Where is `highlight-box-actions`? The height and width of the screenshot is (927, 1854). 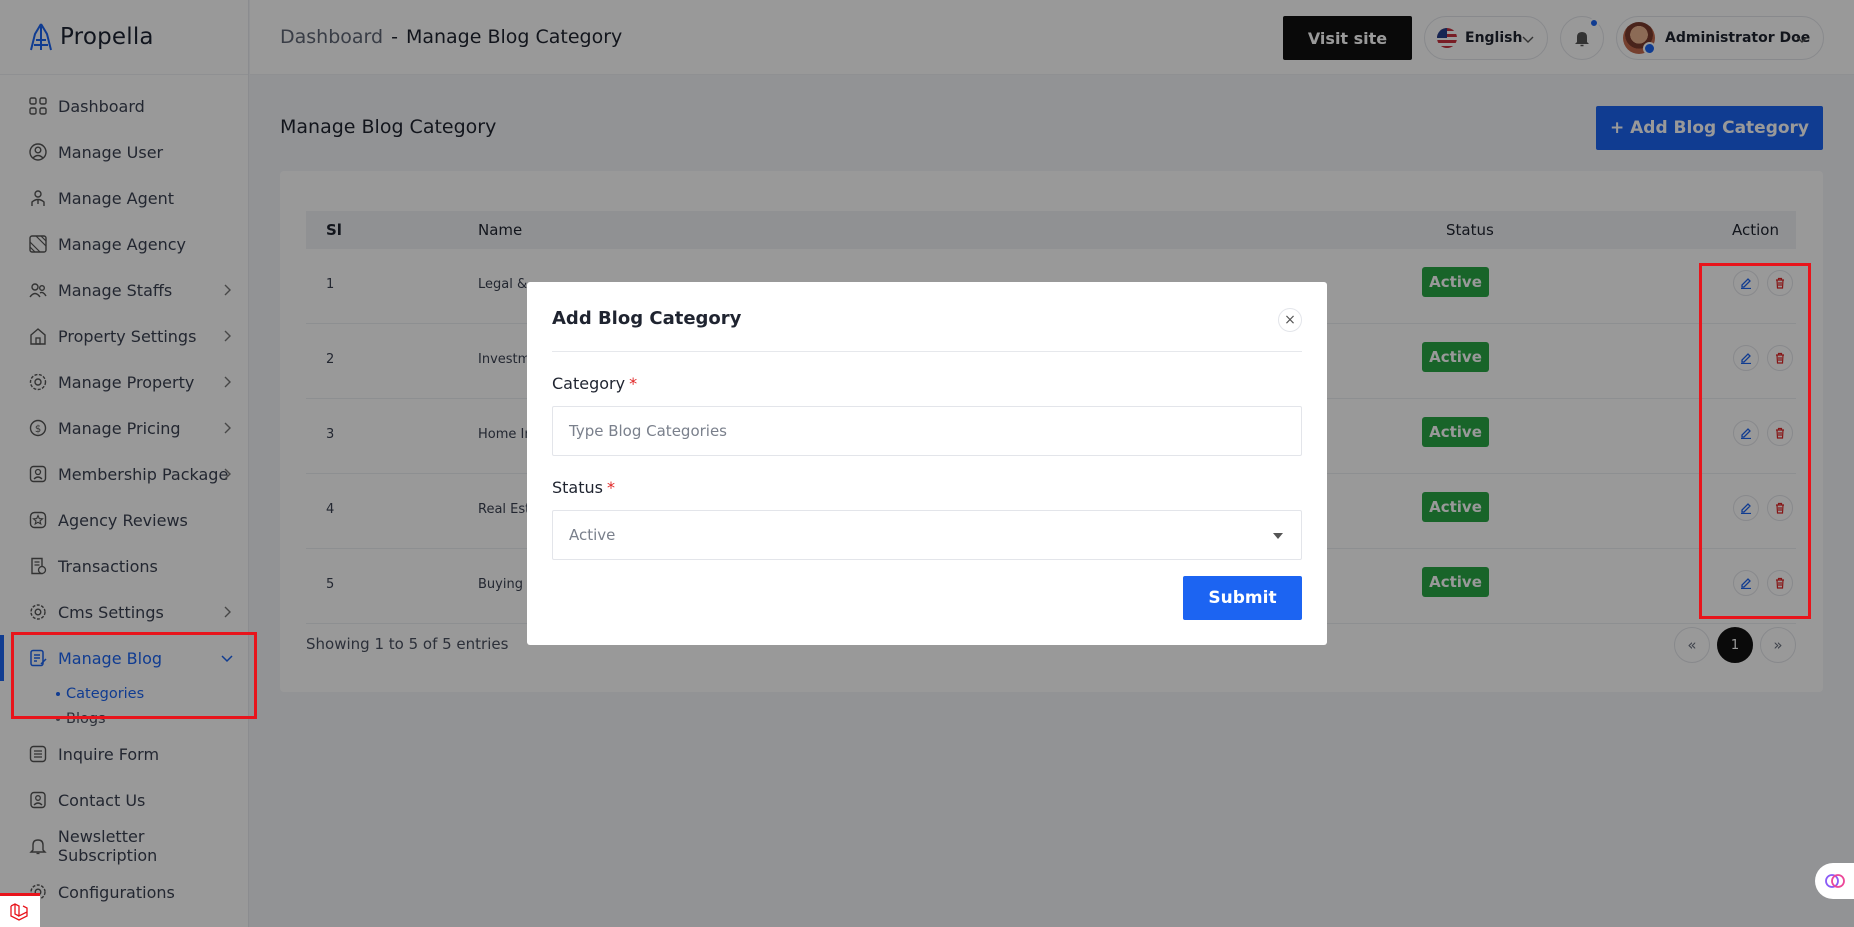 highlight-box-actions is located at coordinates (1755, 441).